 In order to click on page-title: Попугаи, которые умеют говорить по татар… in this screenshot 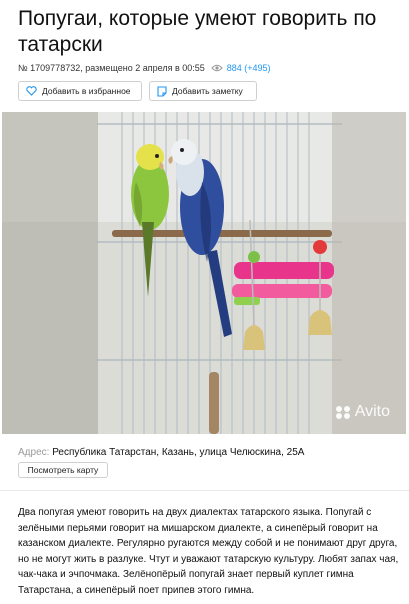, I will do `click(197, 31)`.